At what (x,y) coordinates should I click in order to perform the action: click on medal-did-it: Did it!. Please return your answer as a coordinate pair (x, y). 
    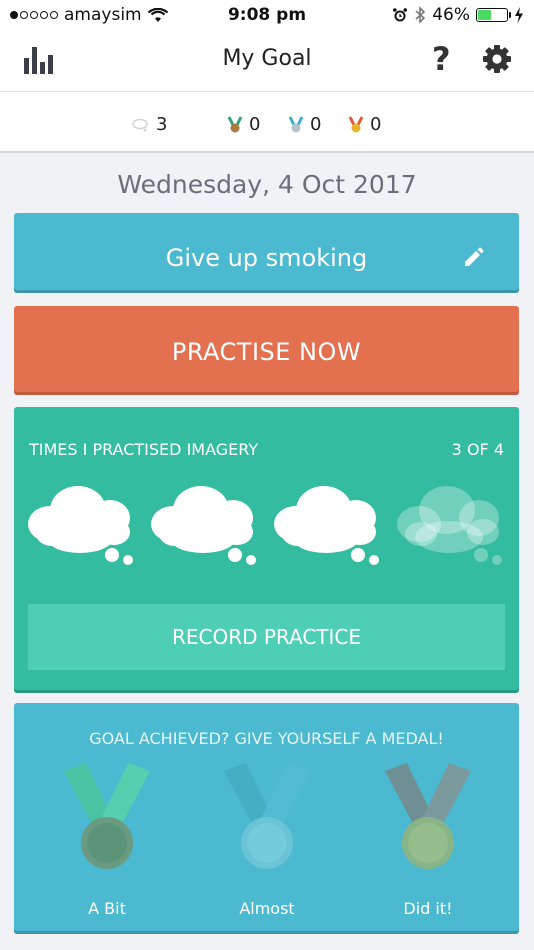
    Looking at the image, I should click on (428, 845).